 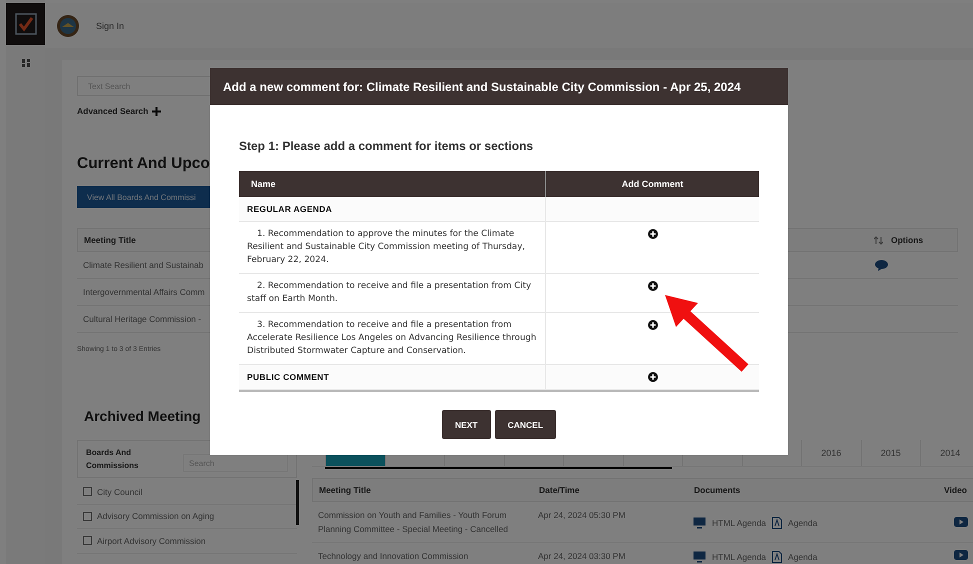 What do you see at coordinates (422, 556) in the screenshot?
I see `meeting-title: Technology and Innovation Commission` at bounding box center [422, 556].